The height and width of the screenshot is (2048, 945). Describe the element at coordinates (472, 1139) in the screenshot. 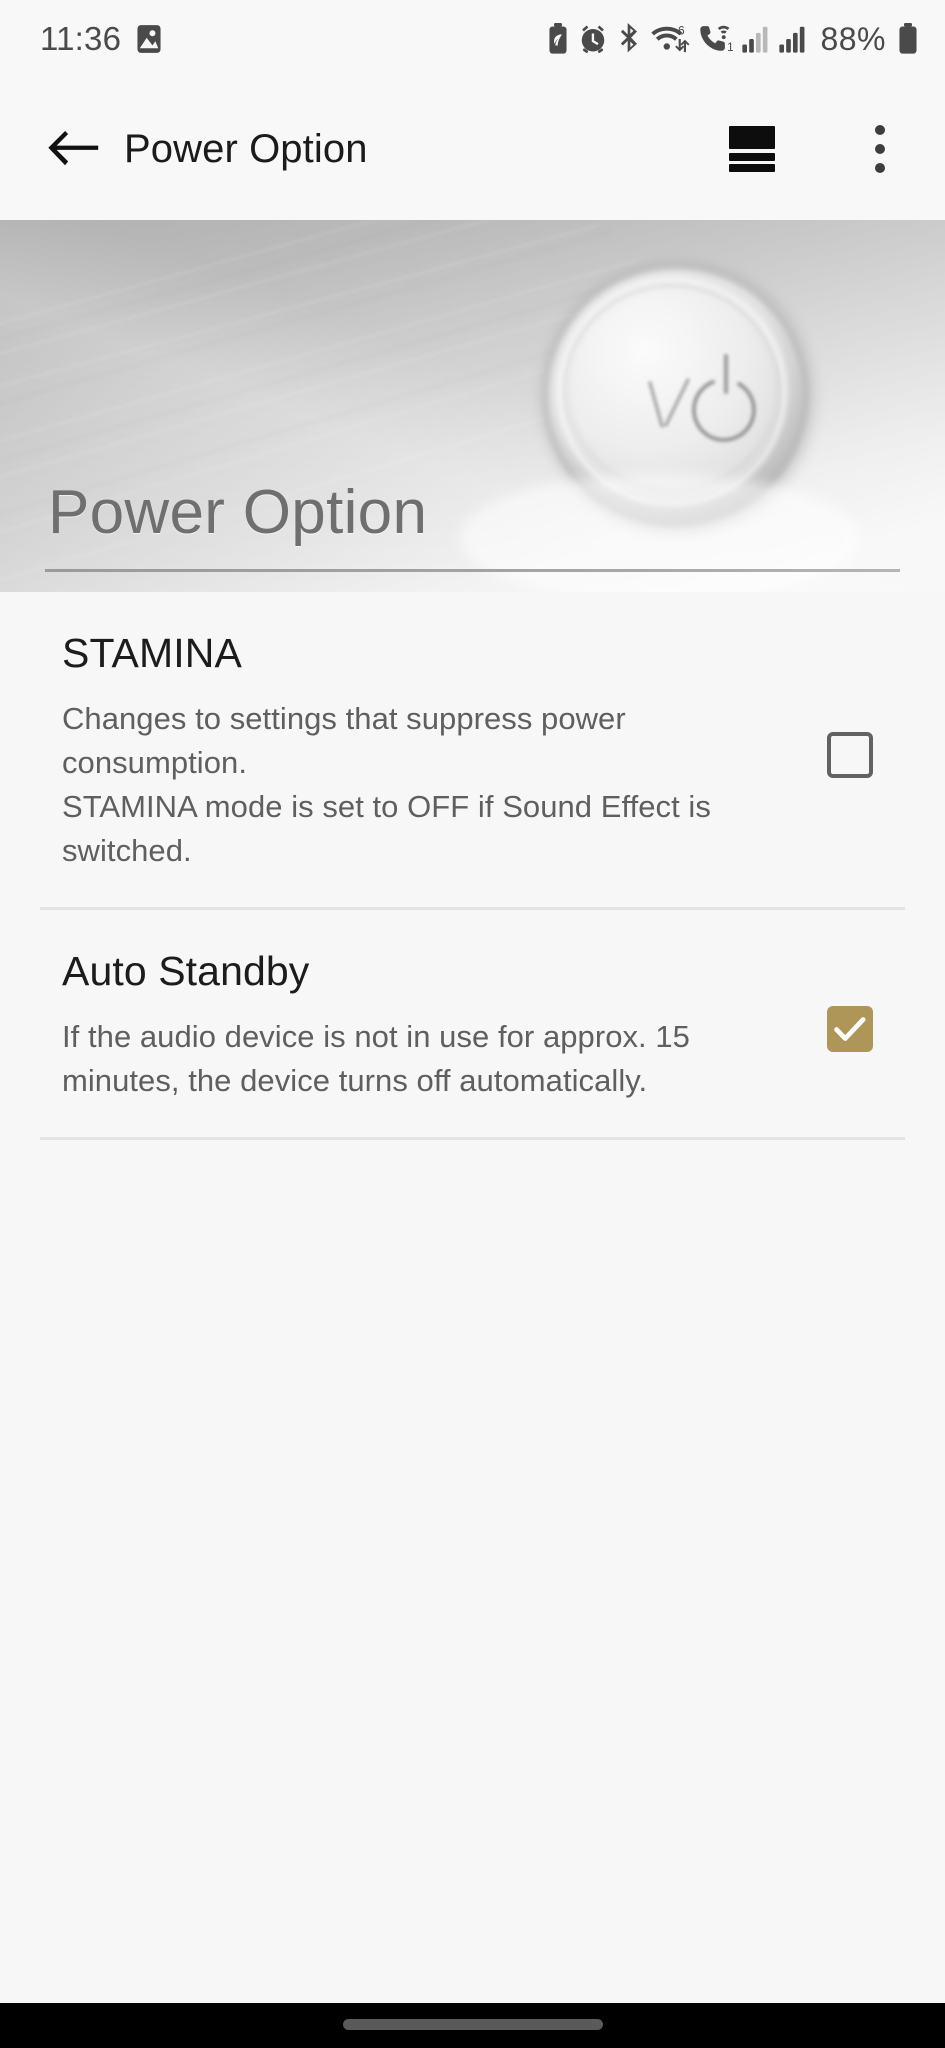

I see `list-divider` at that location.